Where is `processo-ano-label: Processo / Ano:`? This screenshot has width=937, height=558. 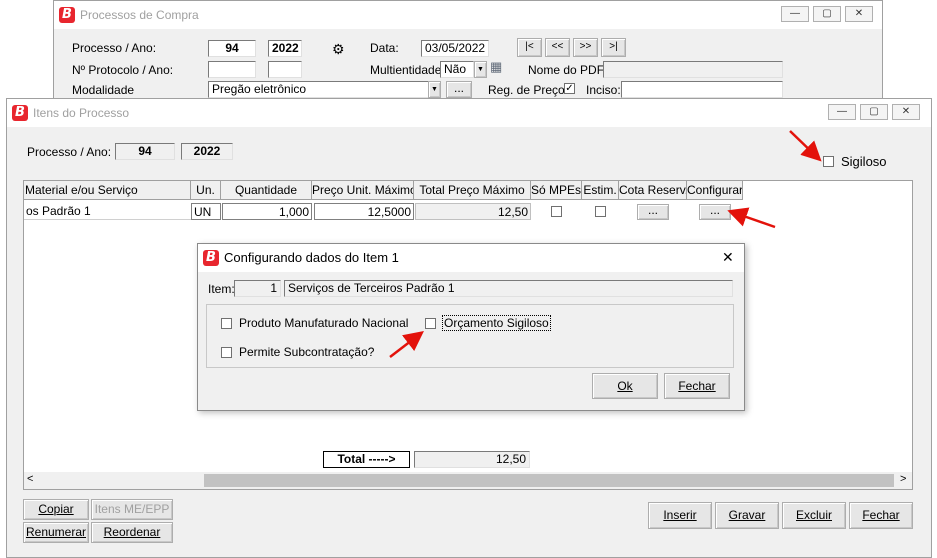
processo-ano-label: Processo / Ano: is located at coordinates (114, 48).